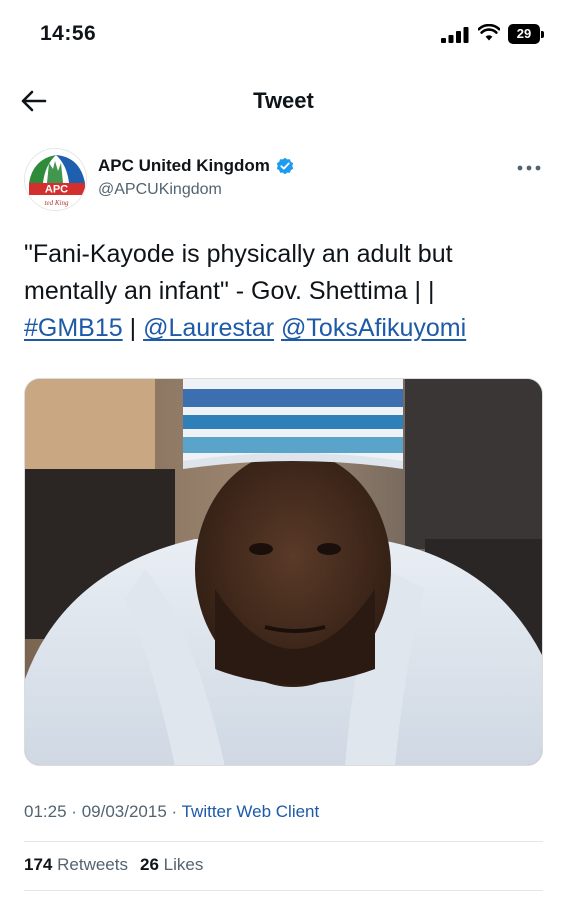 The image size is (567, 897). Describe the element at coordinates (529, 168) in the screenshot. I see `more-horizontal-icon` at that location.